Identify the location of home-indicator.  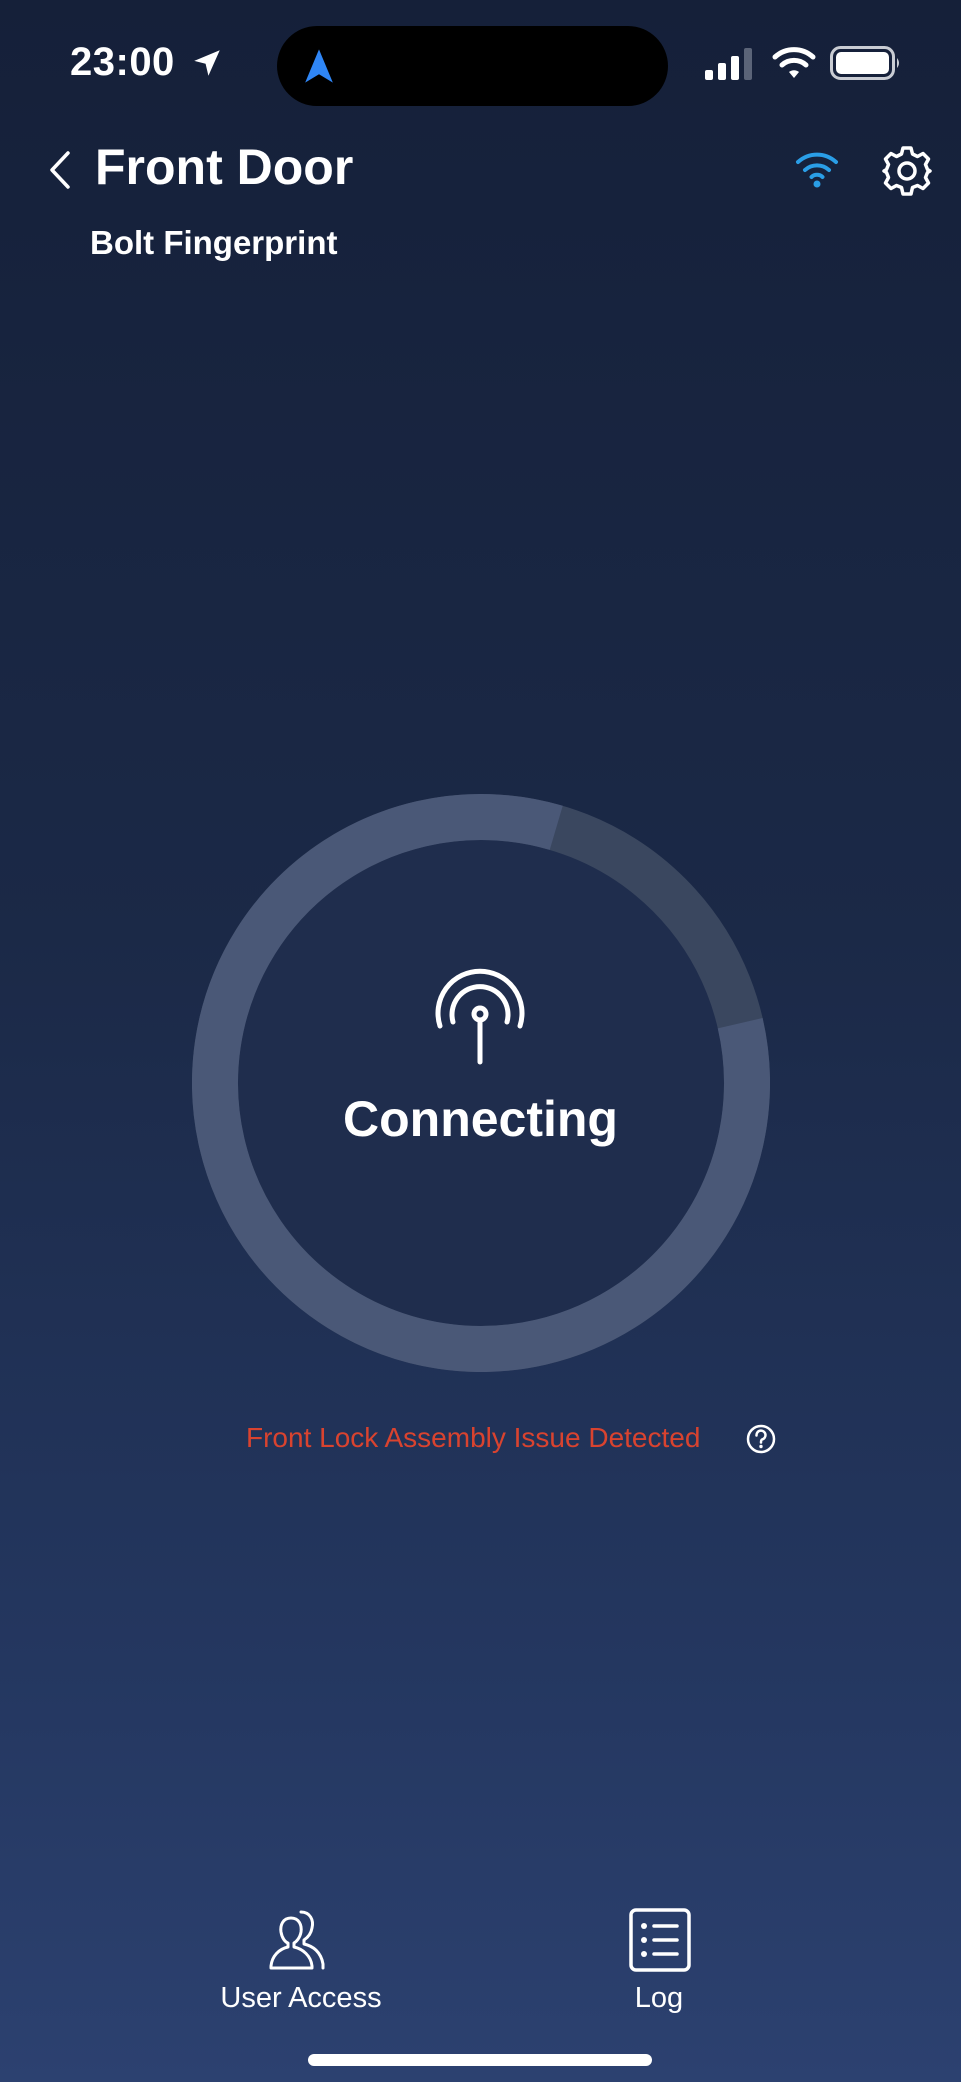
(480, 2060).